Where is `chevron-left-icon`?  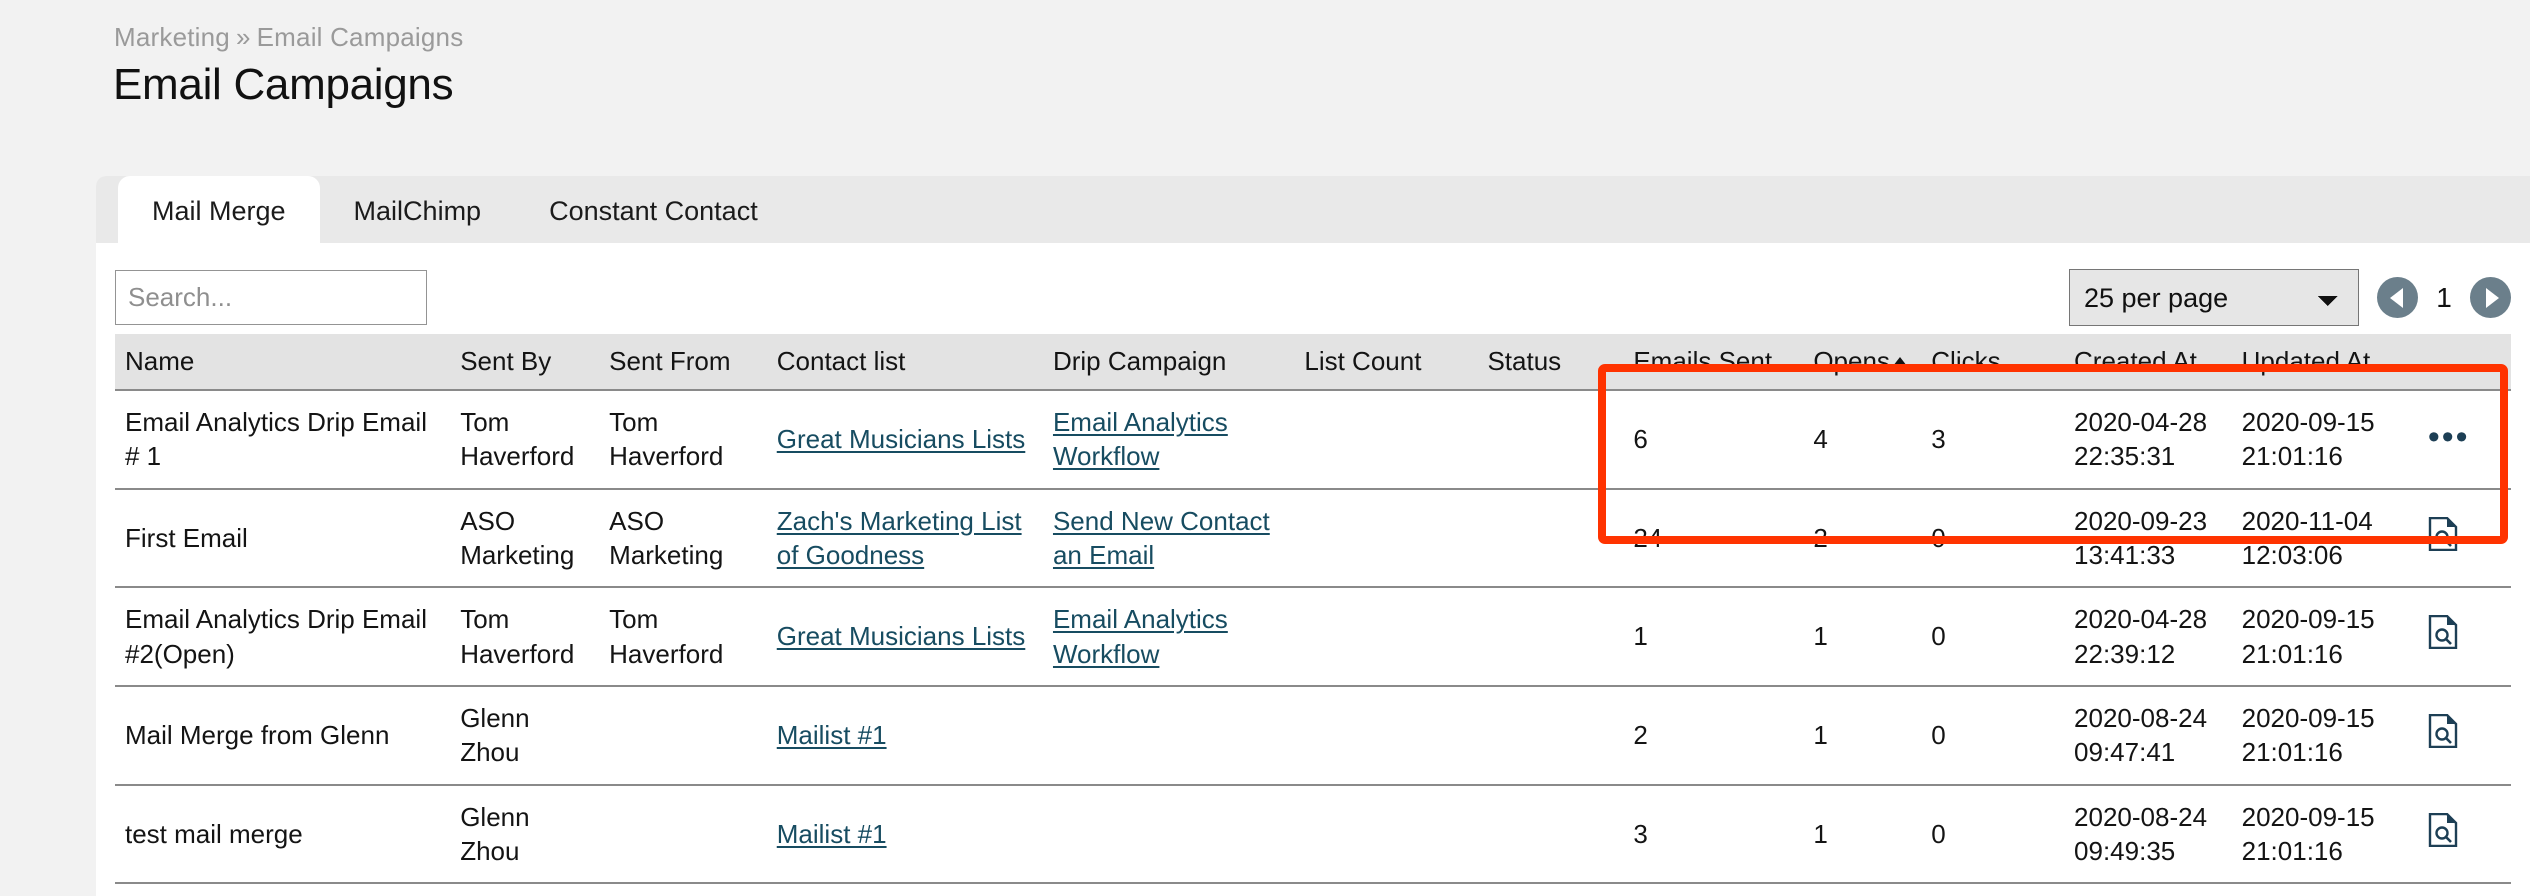 chevron-left-icon is located at coordinates (2396, 297).